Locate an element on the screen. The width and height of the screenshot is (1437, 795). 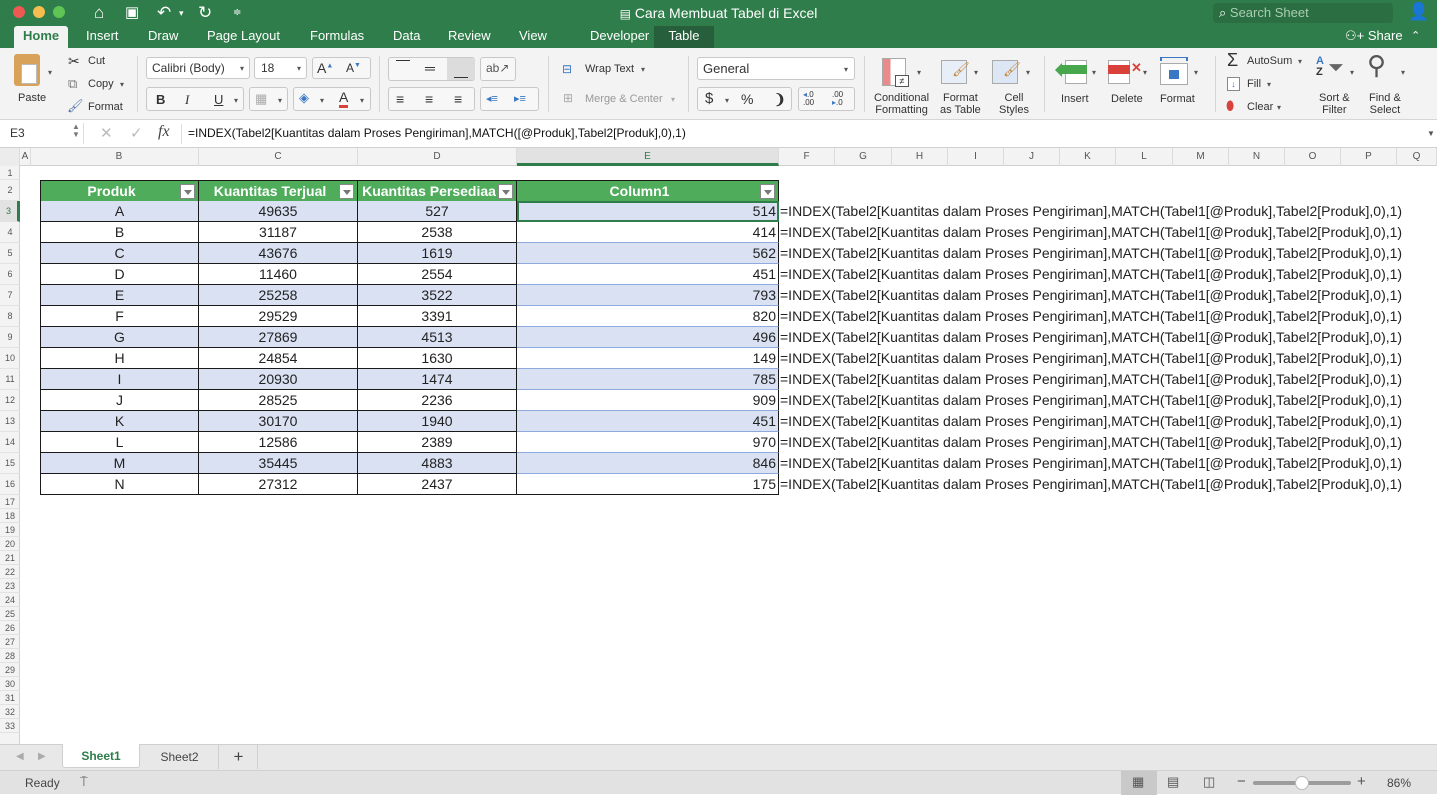
table-cell: 562 is located at coordinates (648, 253).